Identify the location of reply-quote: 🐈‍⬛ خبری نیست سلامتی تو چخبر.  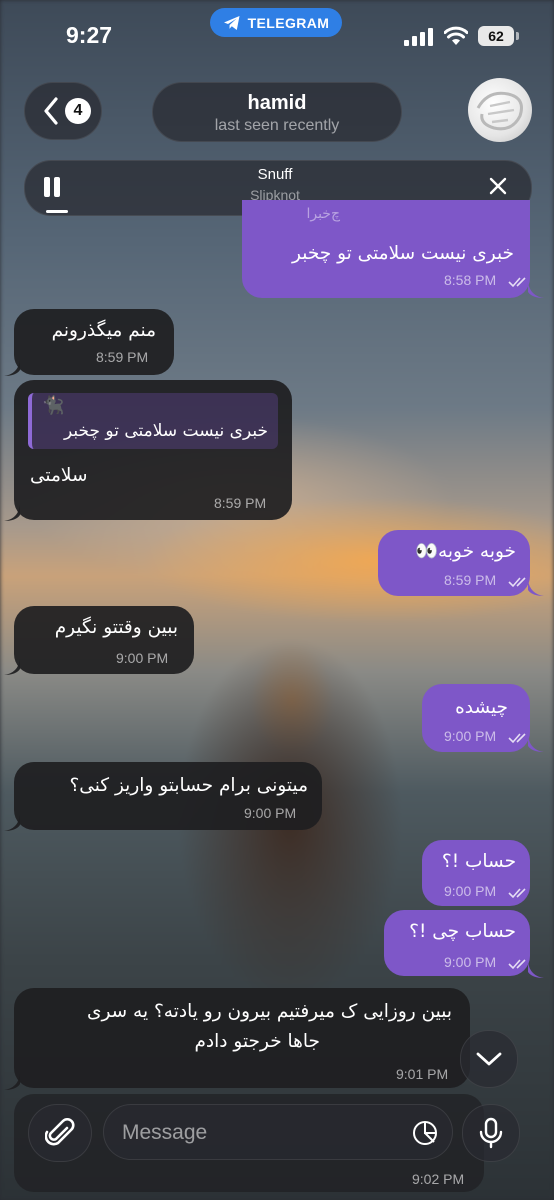
(153, 421).